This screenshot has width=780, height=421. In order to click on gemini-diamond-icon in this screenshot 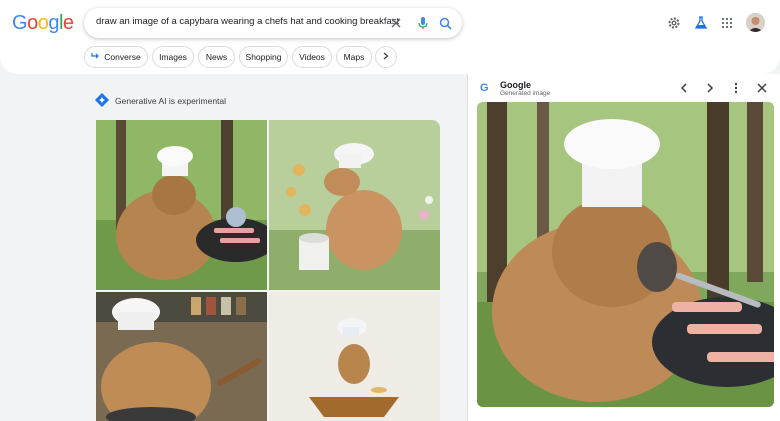, I will do `click(102, 101)`.